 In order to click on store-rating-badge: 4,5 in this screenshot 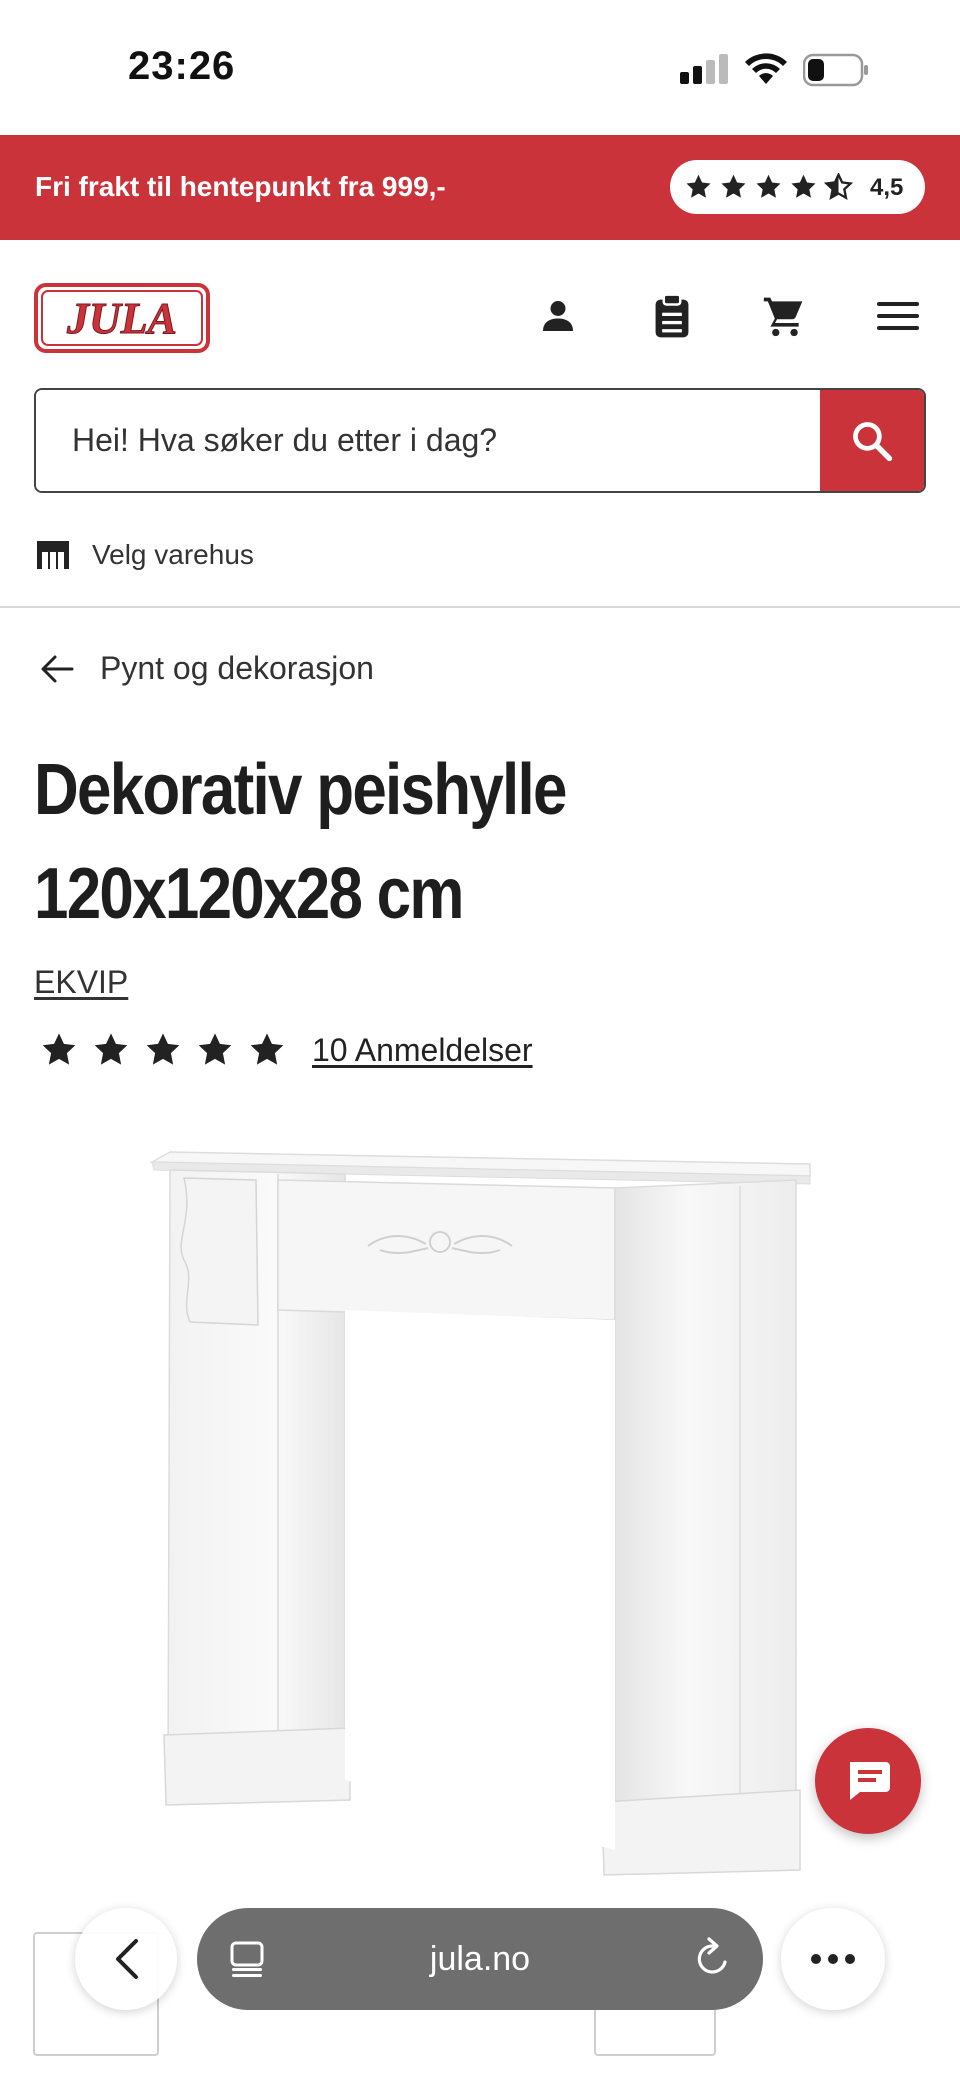, I will do `click(797, 187)`.